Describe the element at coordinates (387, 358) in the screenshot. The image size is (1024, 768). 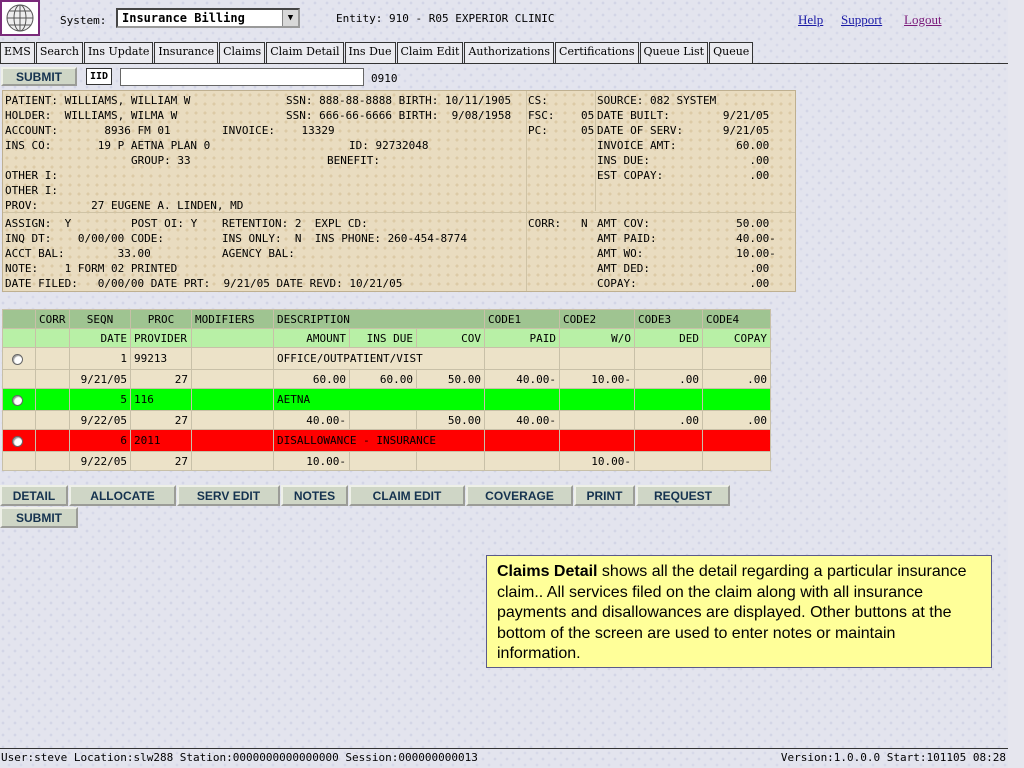
I see `table-row: 1 99213 OFFICE/OUTPATIENT/VIST` at that location.